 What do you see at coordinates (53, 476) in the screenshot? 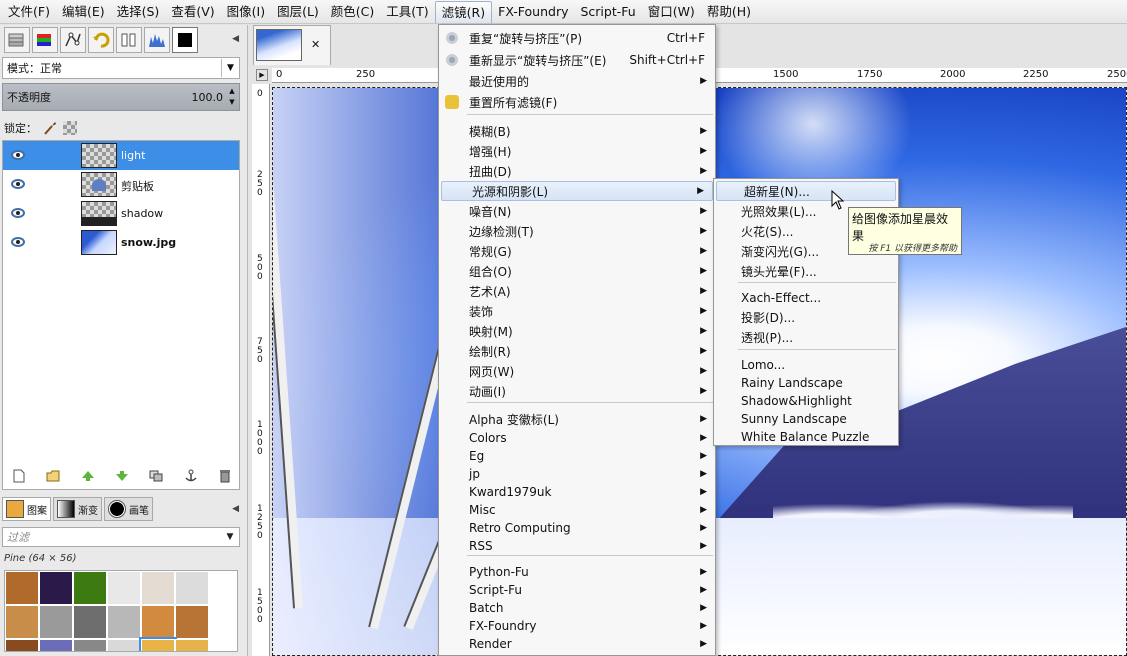
I see `new-group-icon` at bounding box center [53, 476].